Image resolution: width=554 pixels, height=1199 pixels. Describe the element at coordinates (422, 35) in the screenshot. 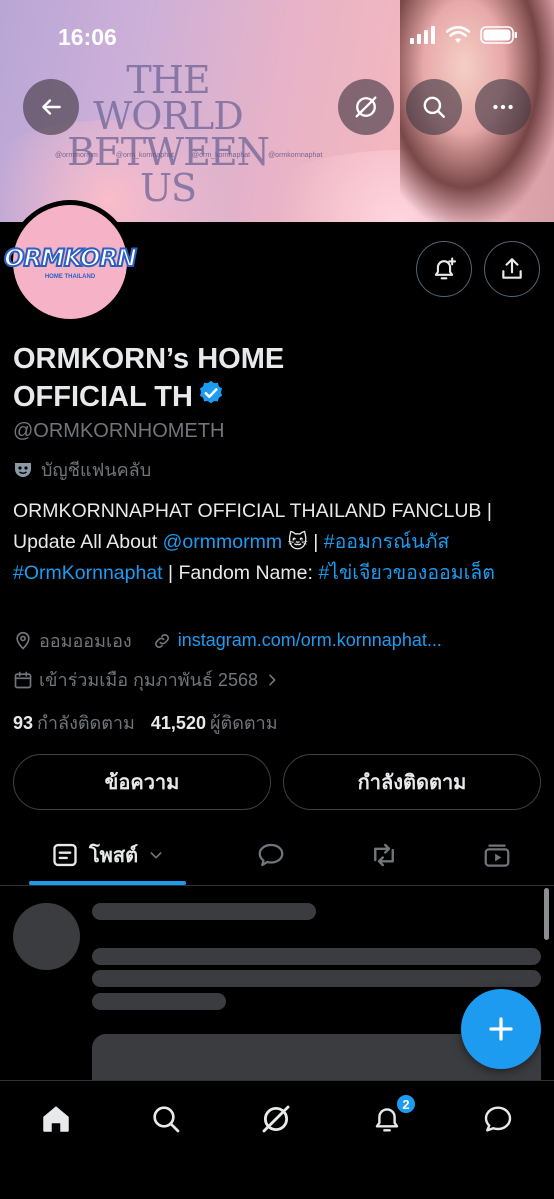

I see `signal-icon` at that location.